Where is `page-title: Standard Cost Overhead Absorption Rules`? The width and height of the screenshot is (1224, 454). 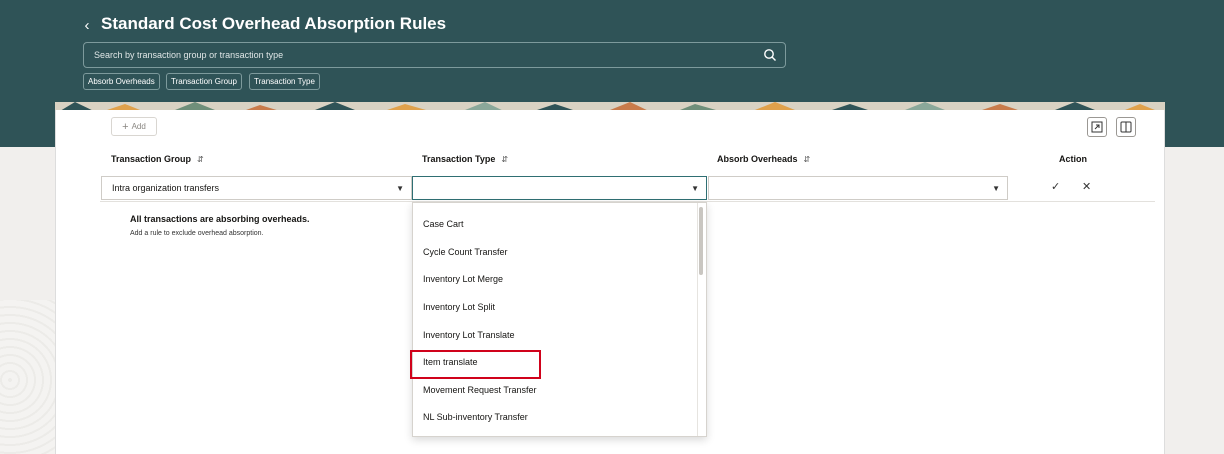
page-title: Standard Cost Overhead Absorption Rules is located at coordinates (274, 23).